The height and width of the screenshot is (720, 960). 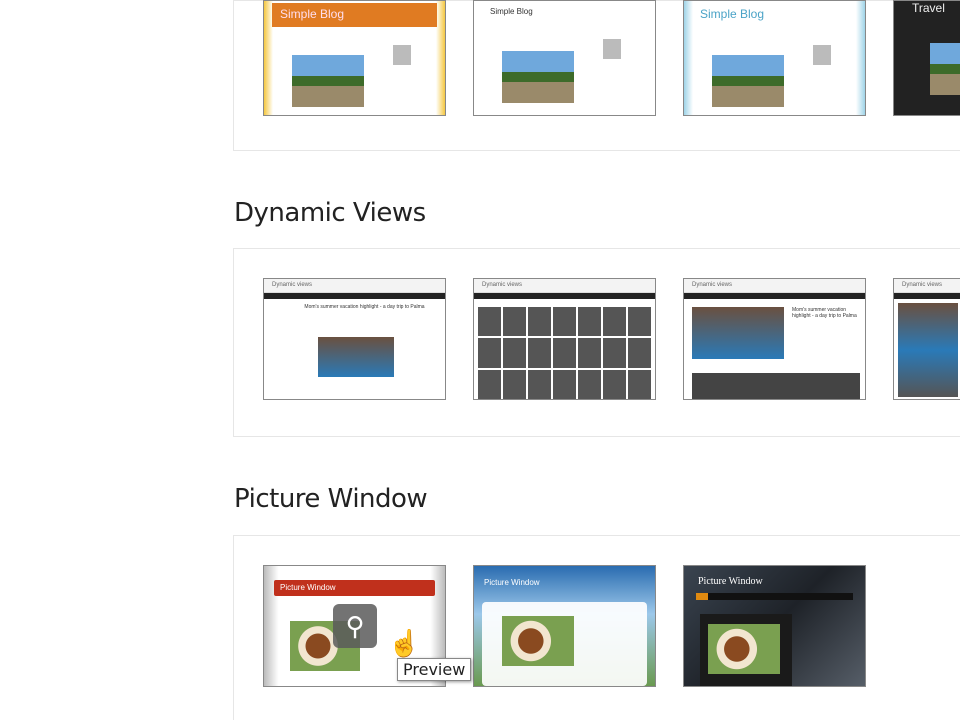 I want to click on template-dynamic-flipcard: Dynamic views, so click(x=926, y=339).